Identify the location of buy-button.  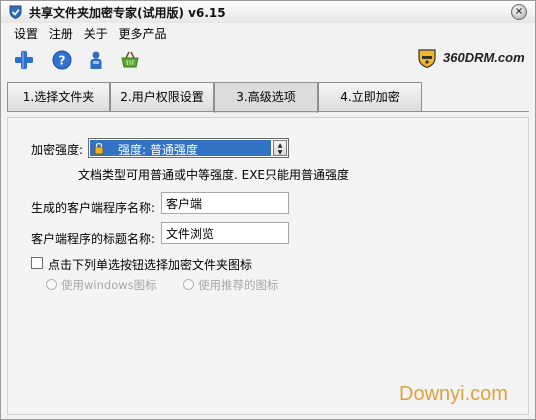
(130, 60).